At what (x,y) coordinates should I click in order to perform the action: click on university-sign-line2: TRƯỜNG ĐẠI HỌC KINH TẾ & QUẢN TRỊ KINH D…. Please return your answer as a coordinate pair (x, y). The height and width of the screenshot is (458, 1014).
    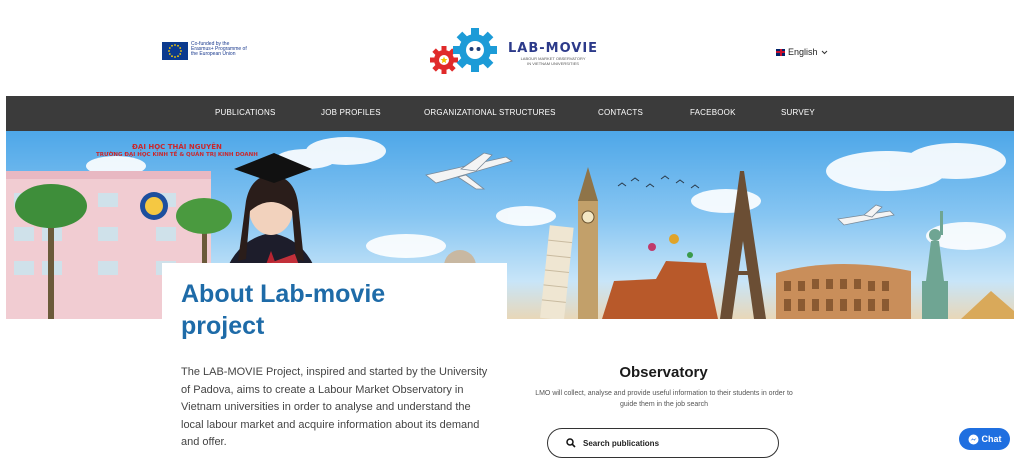
    Looking at the image, I should click on (177, 155).